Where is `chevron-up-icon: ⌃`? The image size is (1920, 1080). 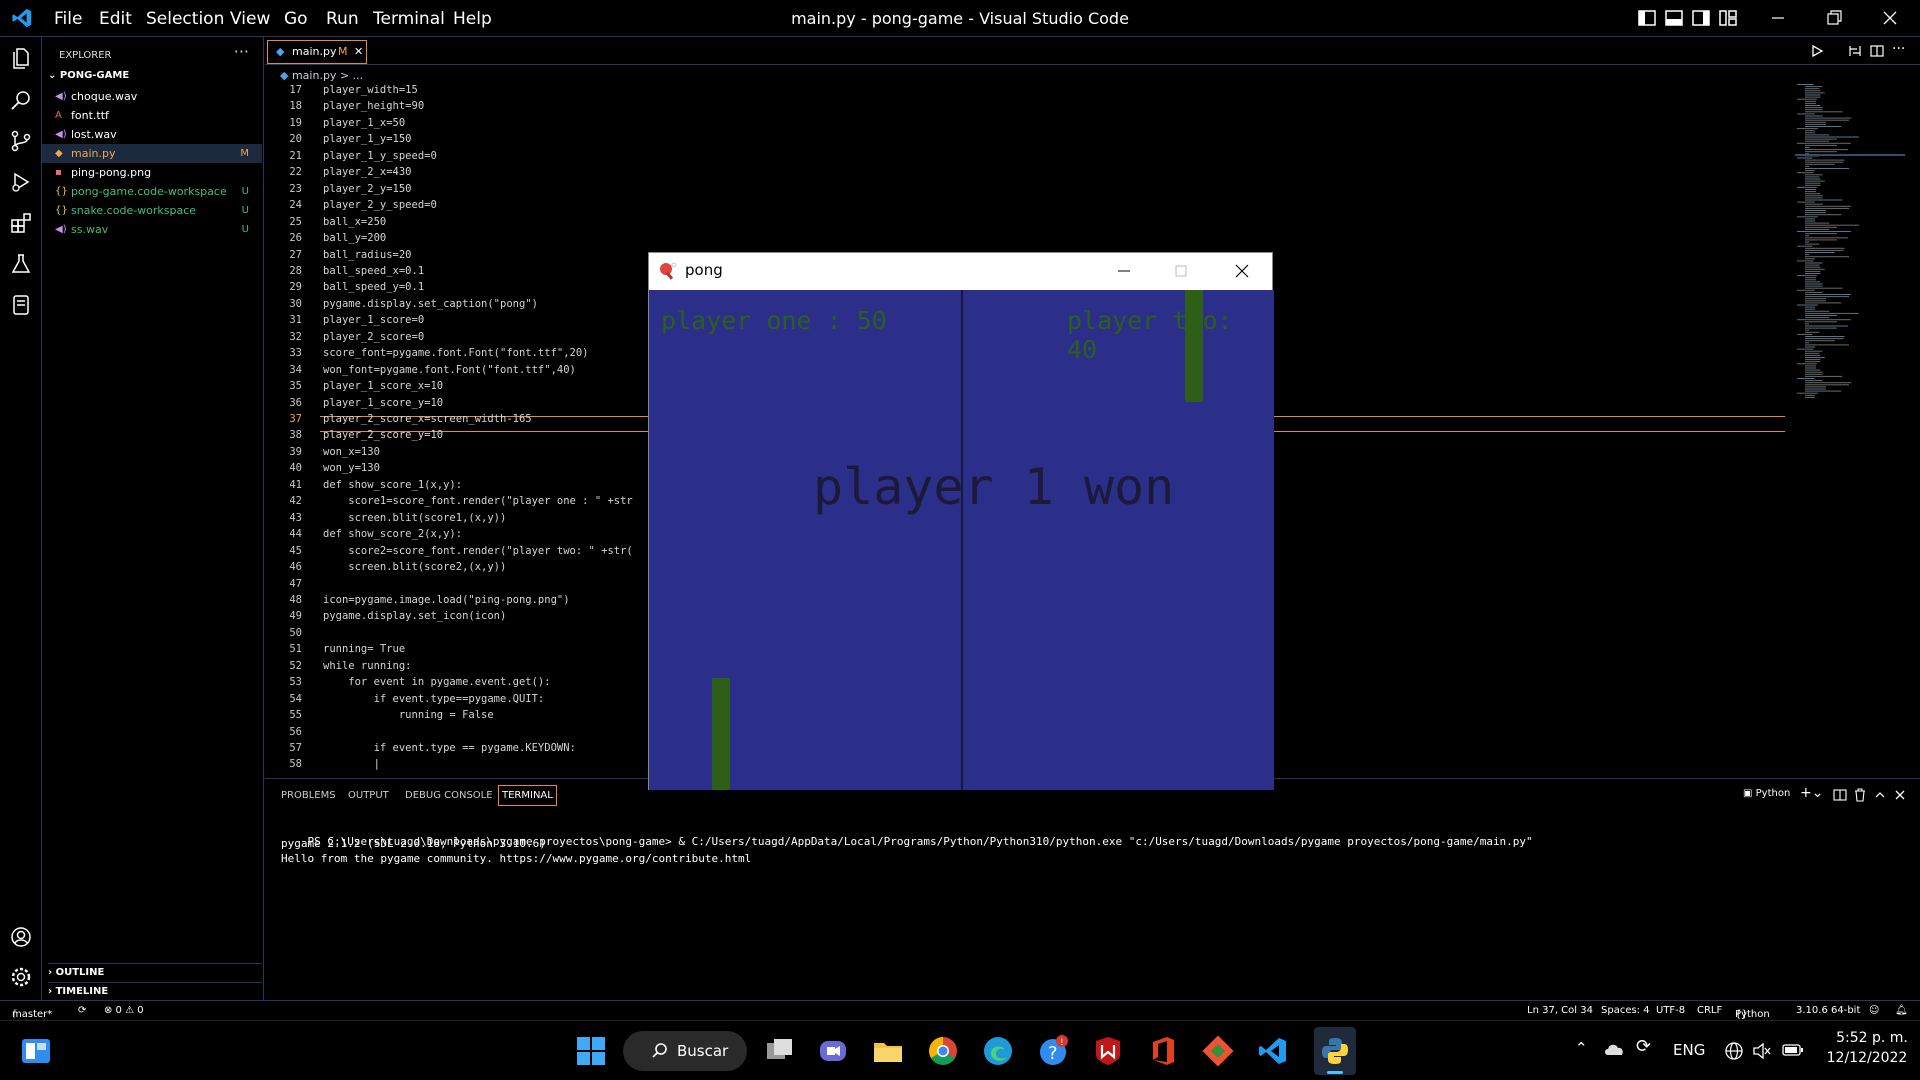
chevron-up-icon: ⌃ is located at coordinates (1581, 1048).